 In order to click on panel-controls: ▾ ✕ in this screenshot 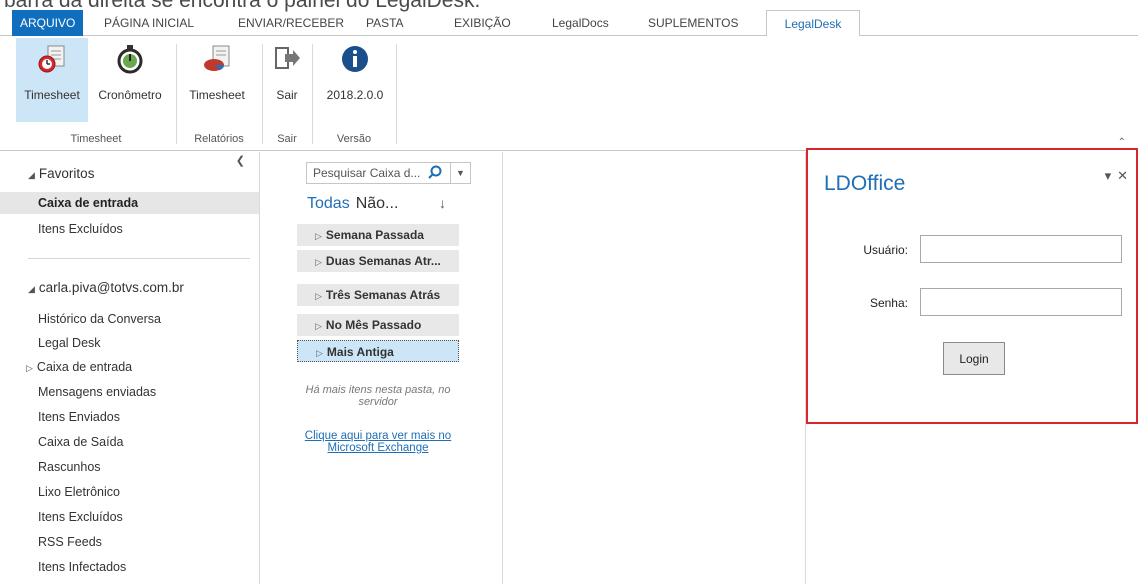, I will do `click(1113, 176)`.